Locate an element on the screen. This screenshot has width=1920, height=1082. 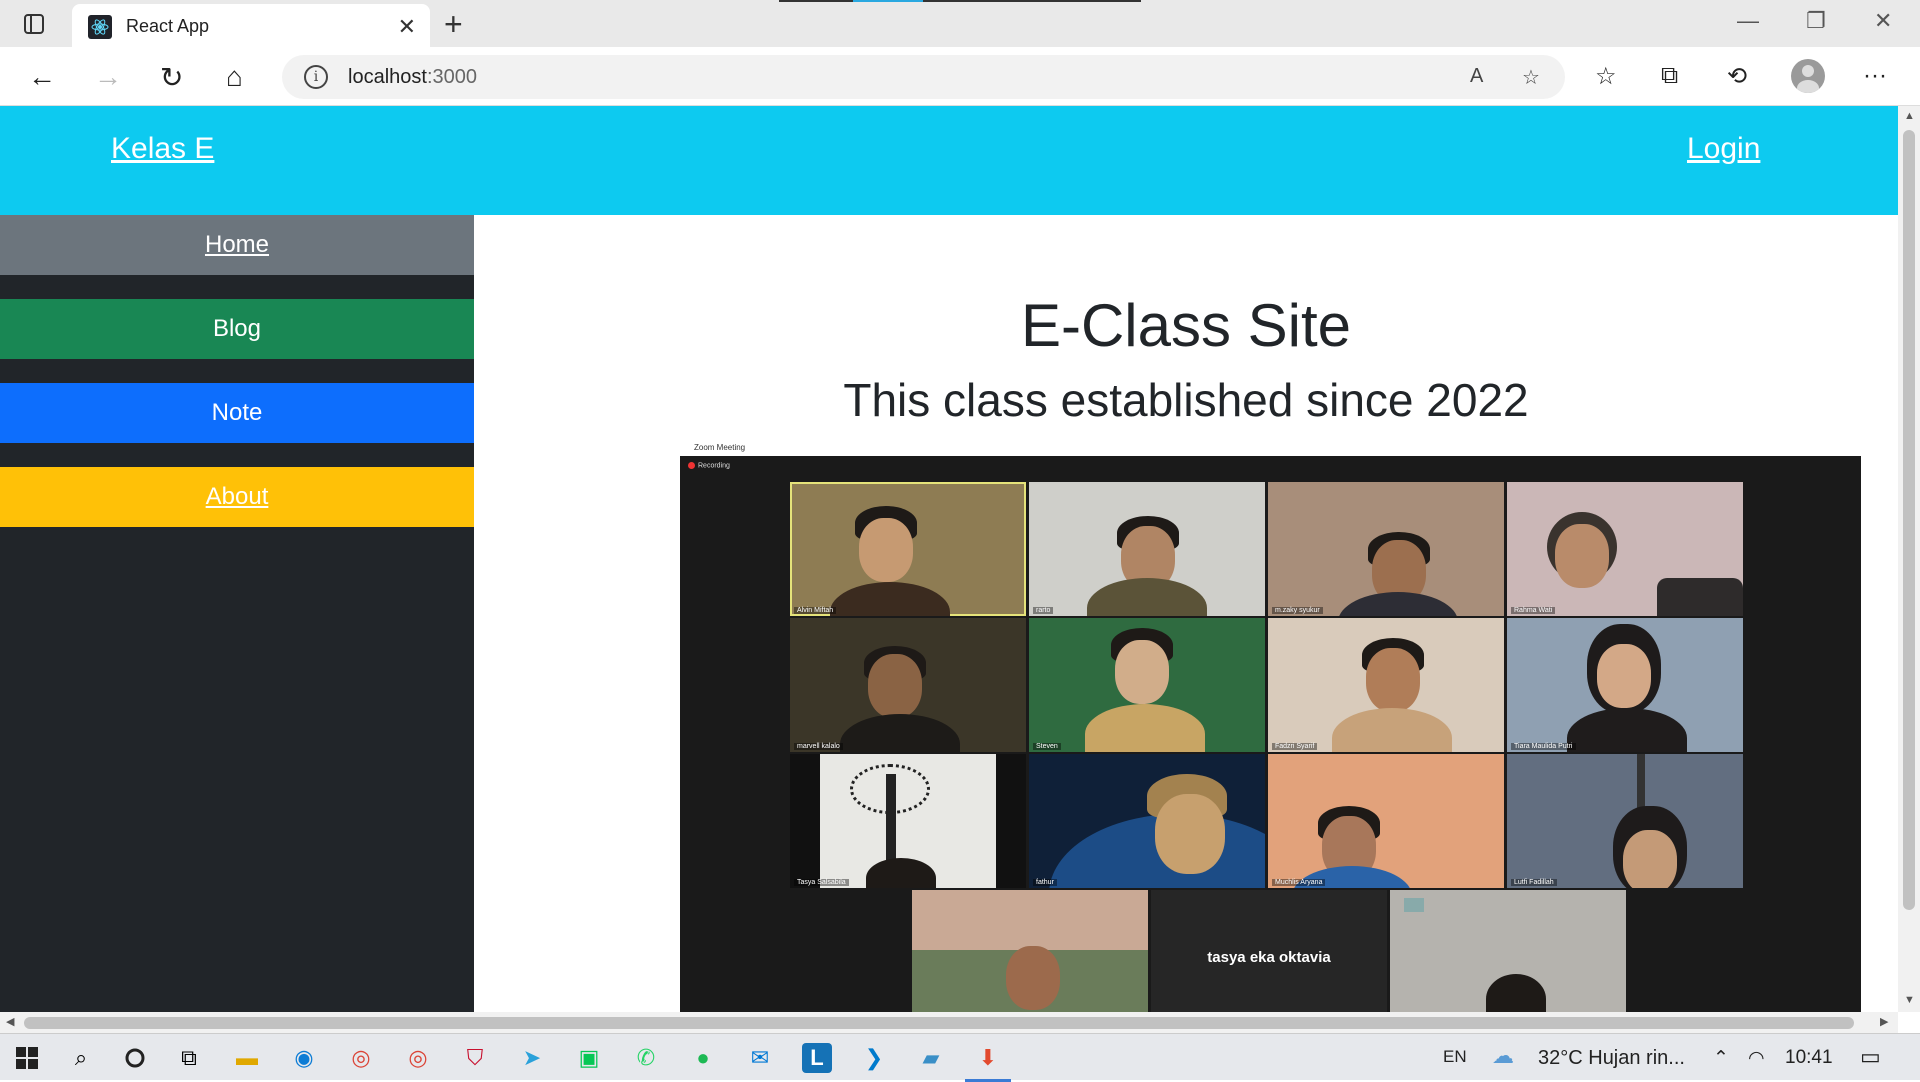
zoom-window-title: Zoom Meeting is located at coordinates (1270, 448).